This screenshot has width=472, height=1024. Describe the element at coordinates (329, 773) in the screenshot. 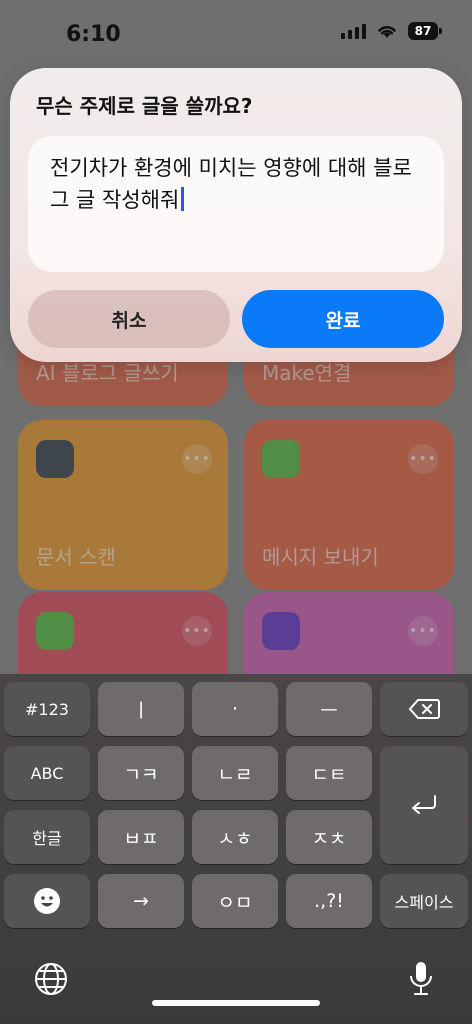

I see `key-digeut: ㄷㅌ` at that location.